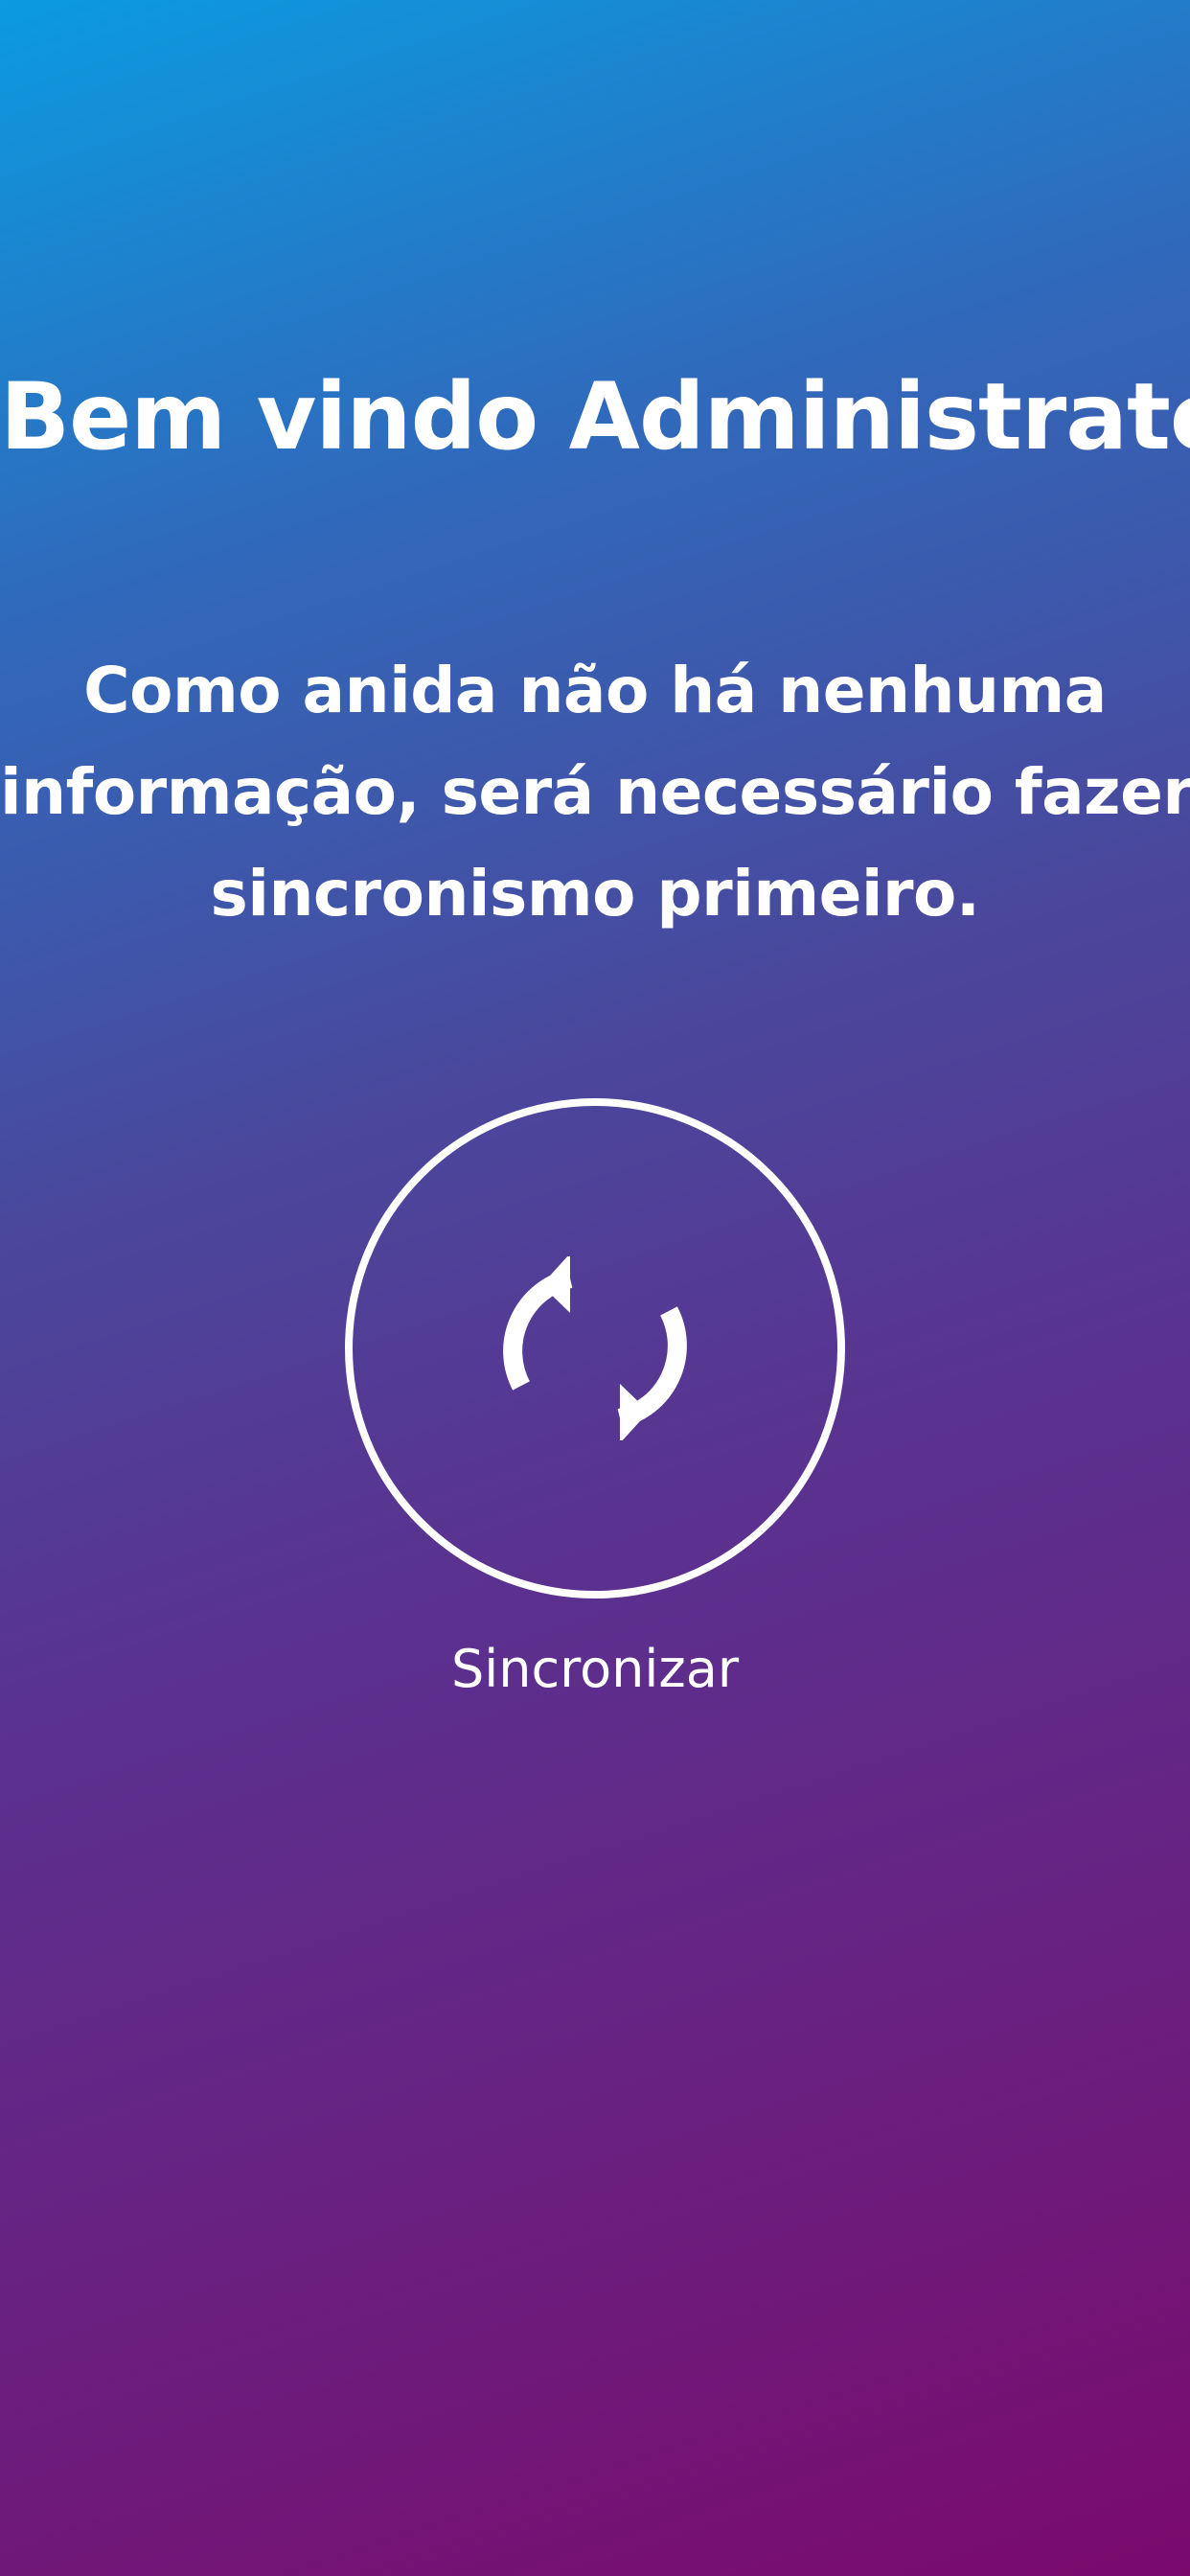 This screenshot has width=1190, height=2576. I want to click on message-line-3: sincronismo primeiro., so click(595, 894).